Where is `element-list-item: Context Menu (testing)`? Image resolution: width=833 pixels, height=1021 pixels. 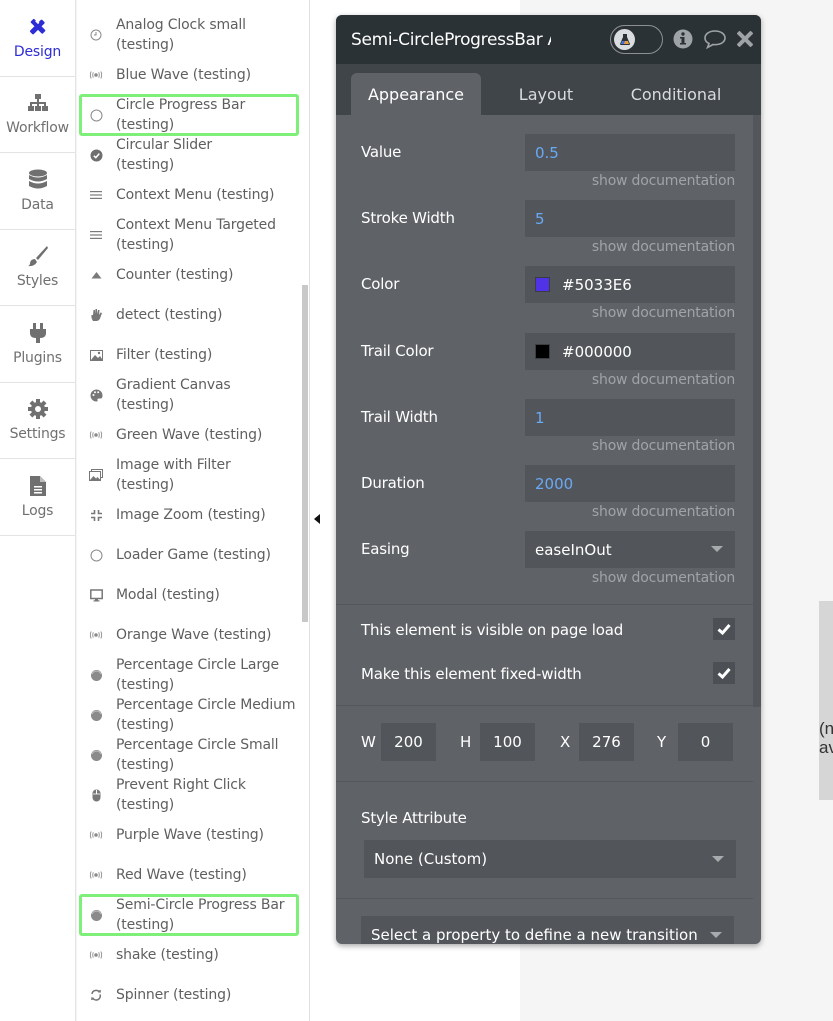 element-list-item: Context Menu (testing) is located at coordinates (189, 195).